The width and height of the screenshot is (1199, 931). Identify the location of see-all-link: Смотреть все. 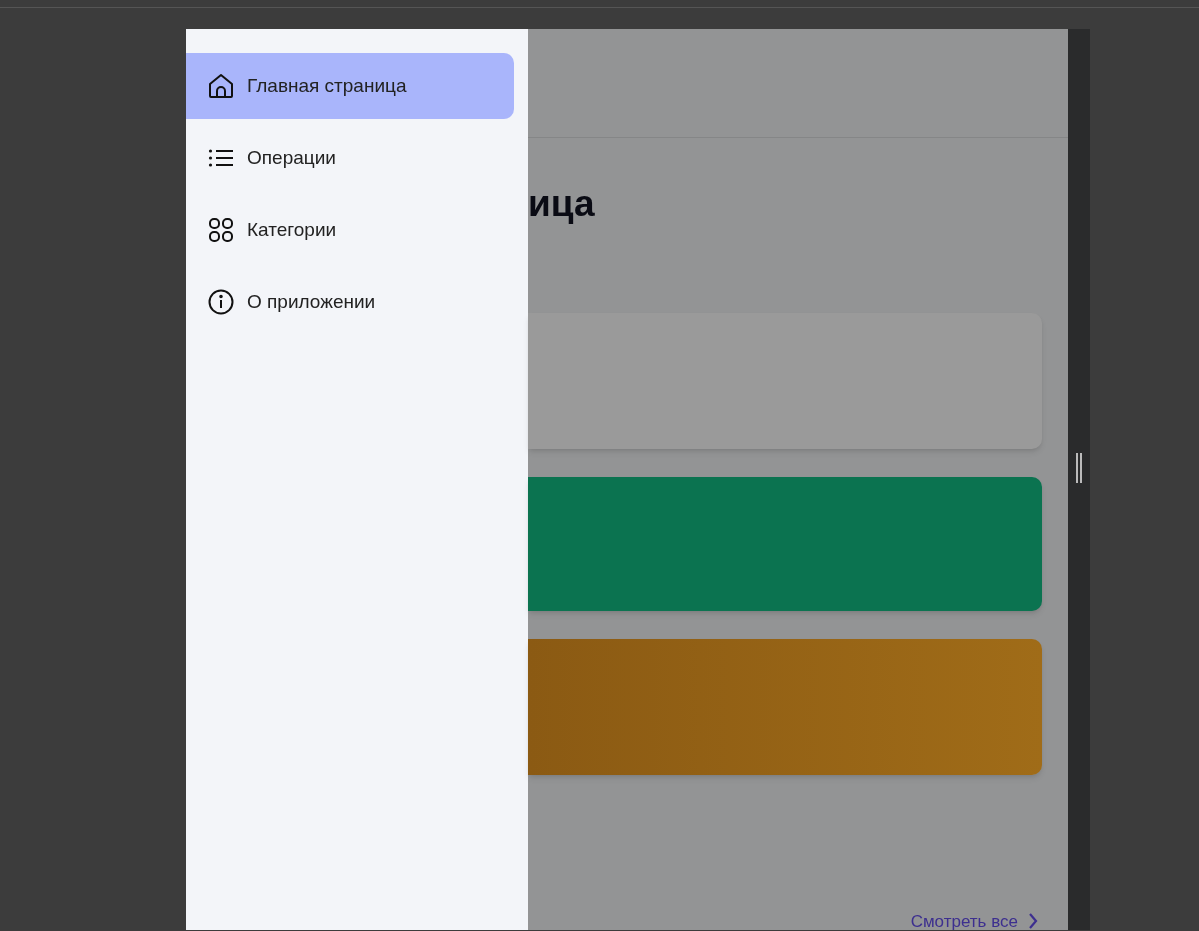
(974, 919).